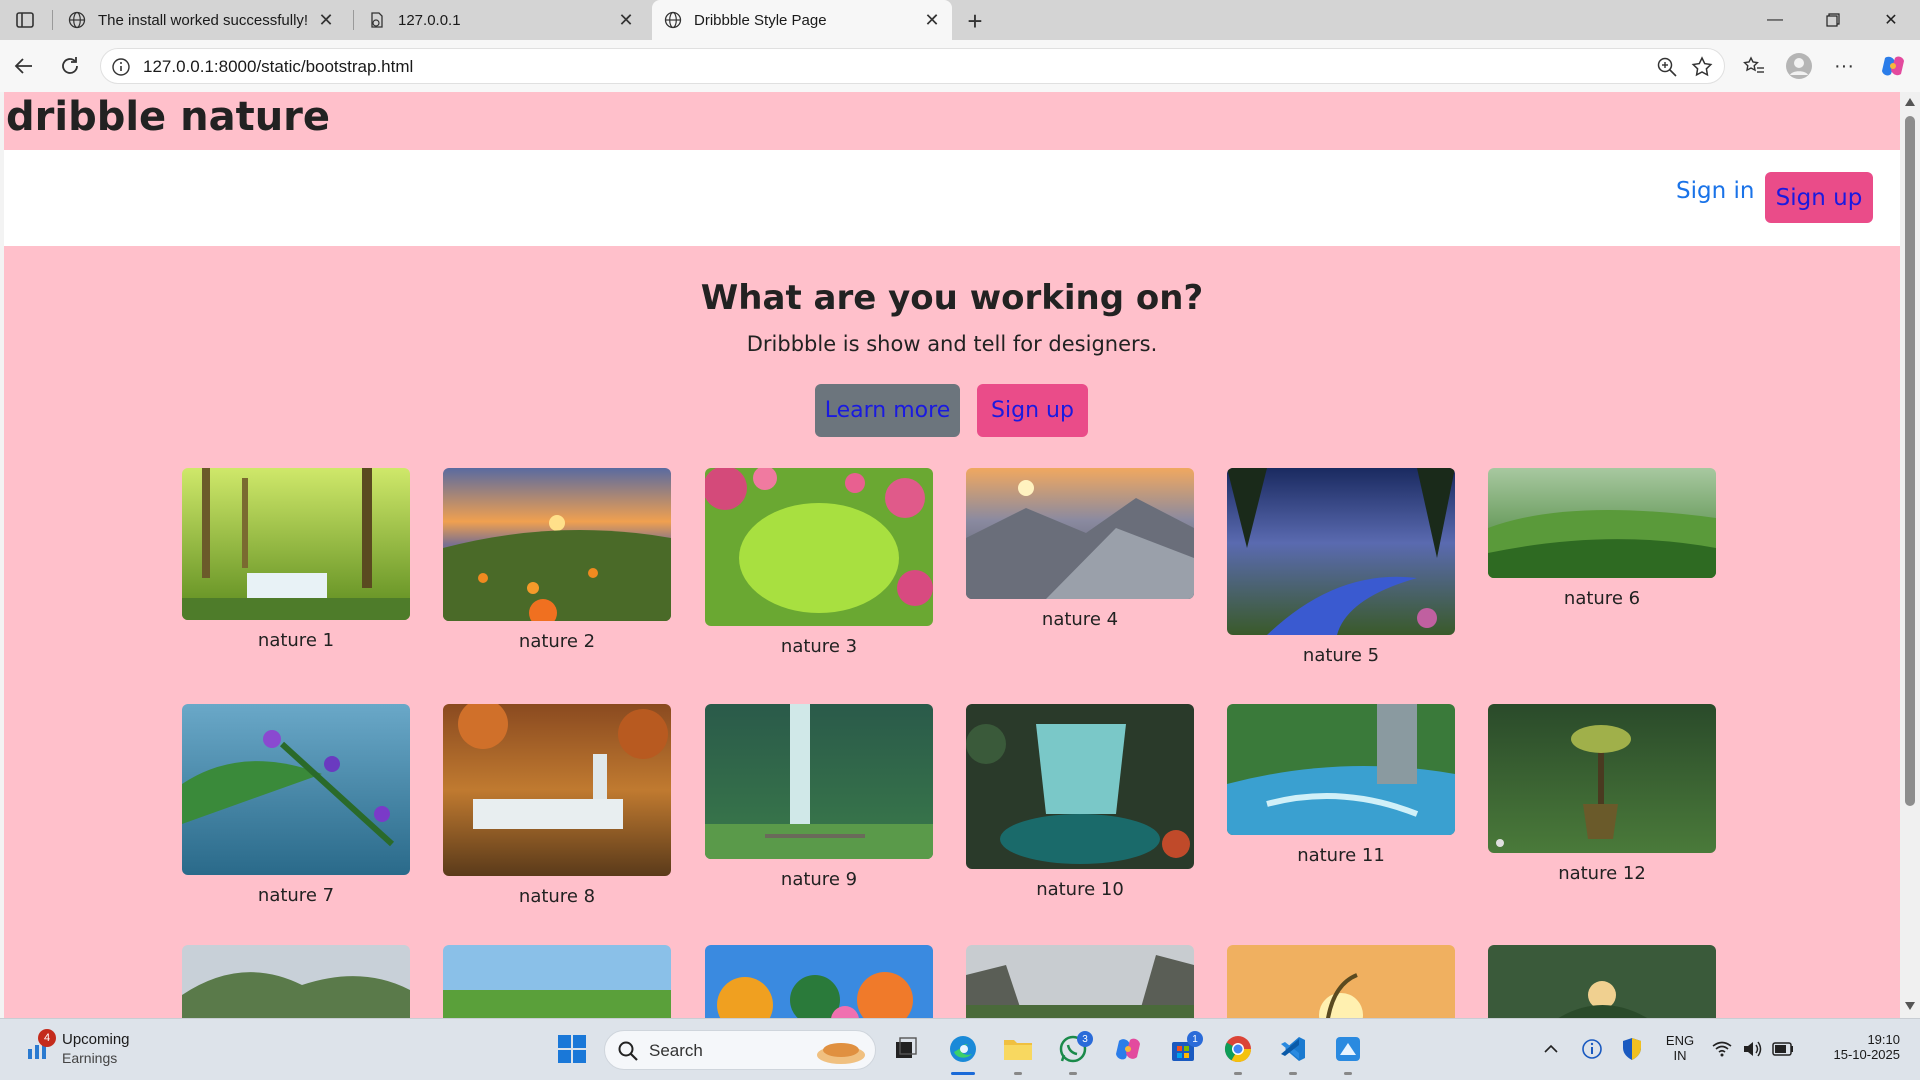 This screenshot has width=1920, height=1080. I want to click on tab-install-worked: The install worked successfully! Co ✕, so click(201, 20).